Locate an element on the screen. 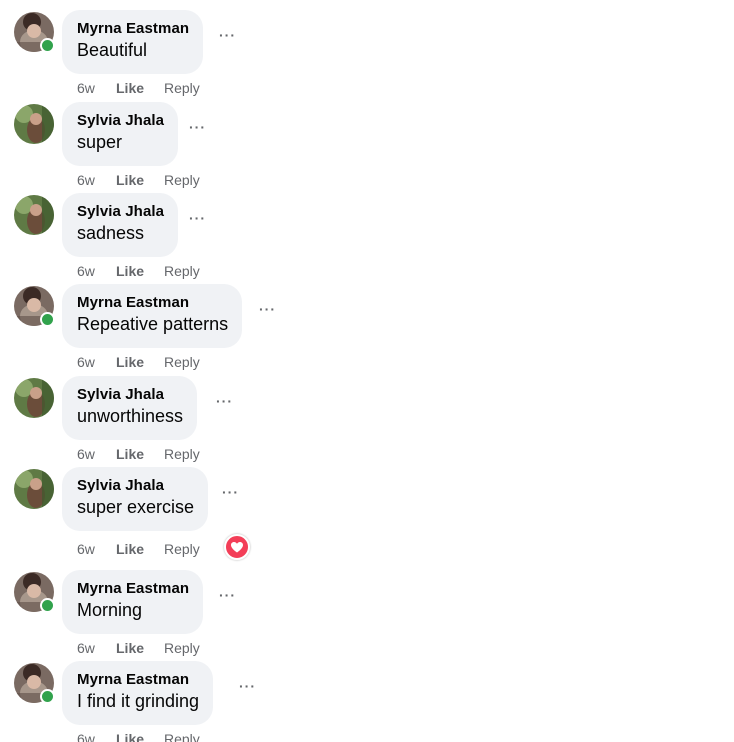  comment-bubble: Myrna Eastman Repeative patterns is located at coordinates (152, 316).